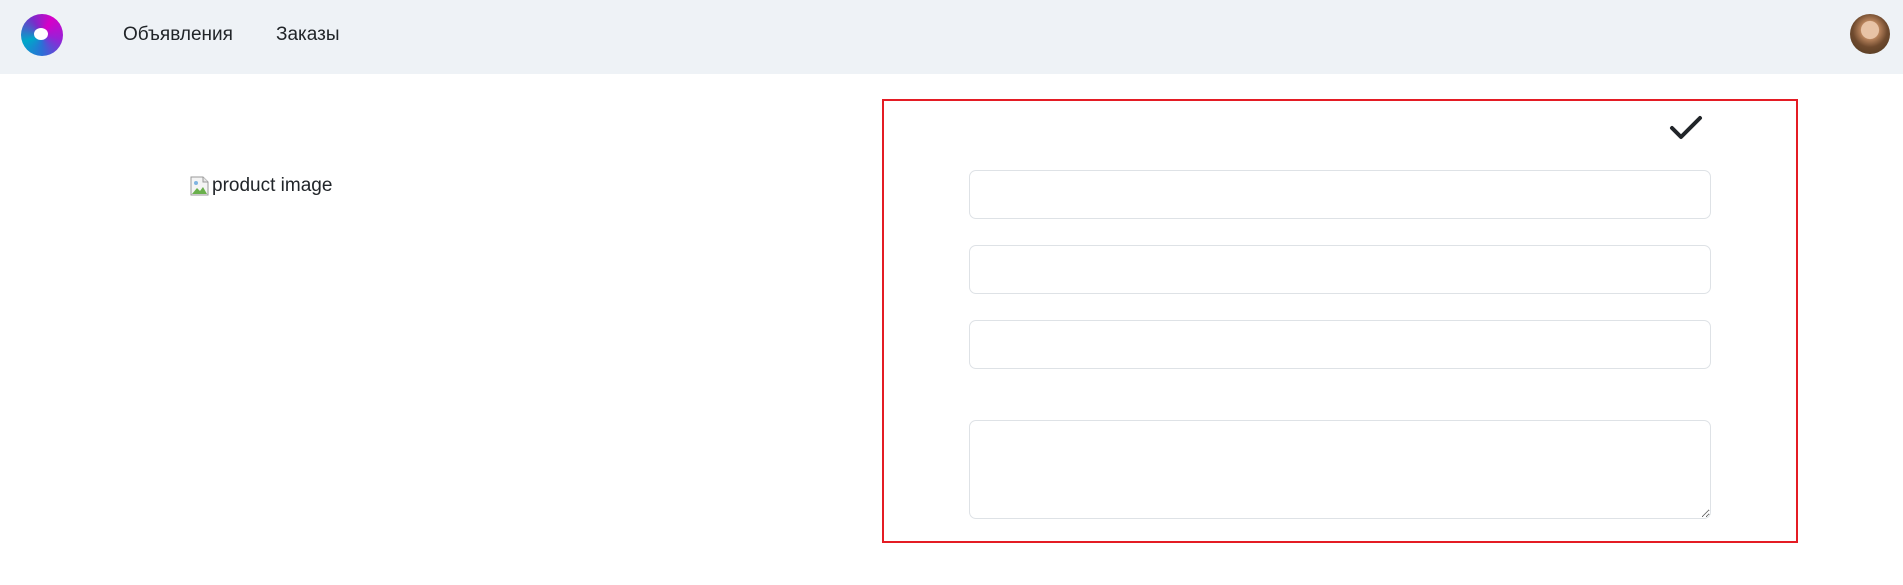  Describe the element at coordinates (308, 35) in the screenshot. I see `nav-link-orders: Заказы` at that location.